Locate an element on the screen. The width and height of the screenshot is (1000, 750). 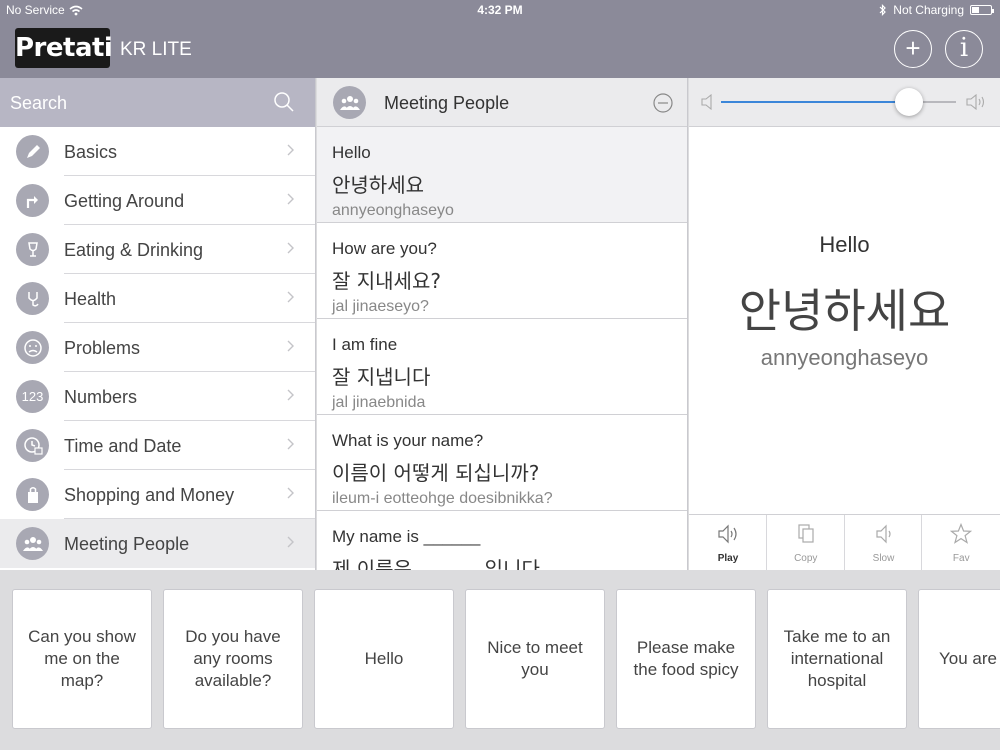
play-button: Play is located at coordinates (728, 542).